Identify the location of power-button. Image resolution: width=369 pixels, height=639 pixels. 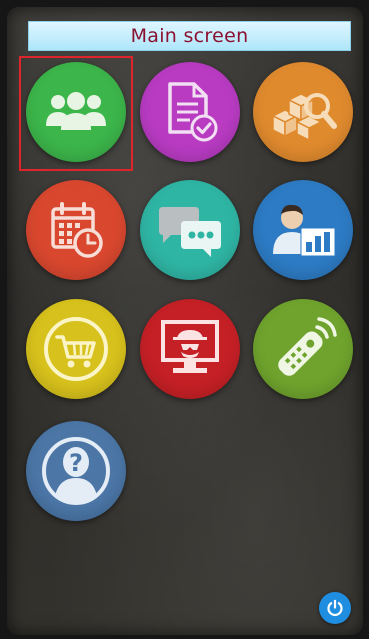
(335, 608).